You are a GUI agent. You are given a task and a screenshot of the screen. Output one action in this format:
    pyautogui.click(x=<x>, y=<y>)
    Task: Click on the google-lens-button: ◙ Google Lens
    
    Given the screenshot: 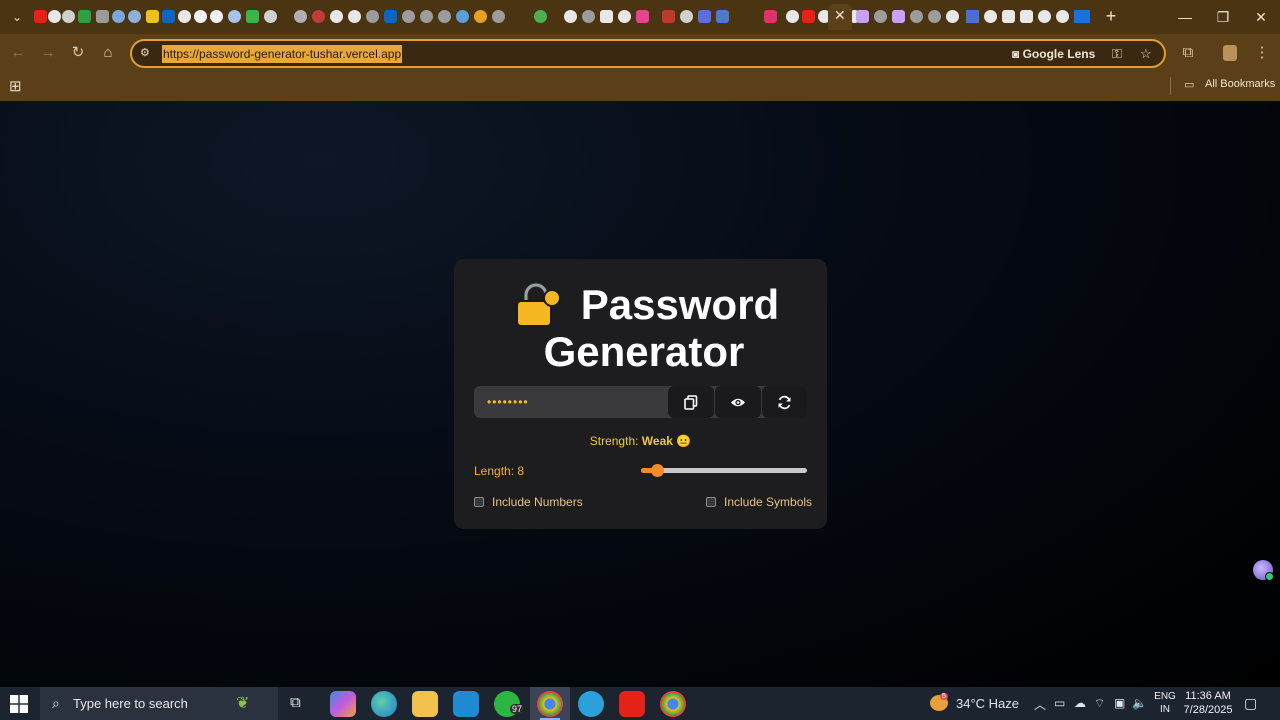 What is the action you would take?
    pyautogui.click(x=1053, y=54)
    